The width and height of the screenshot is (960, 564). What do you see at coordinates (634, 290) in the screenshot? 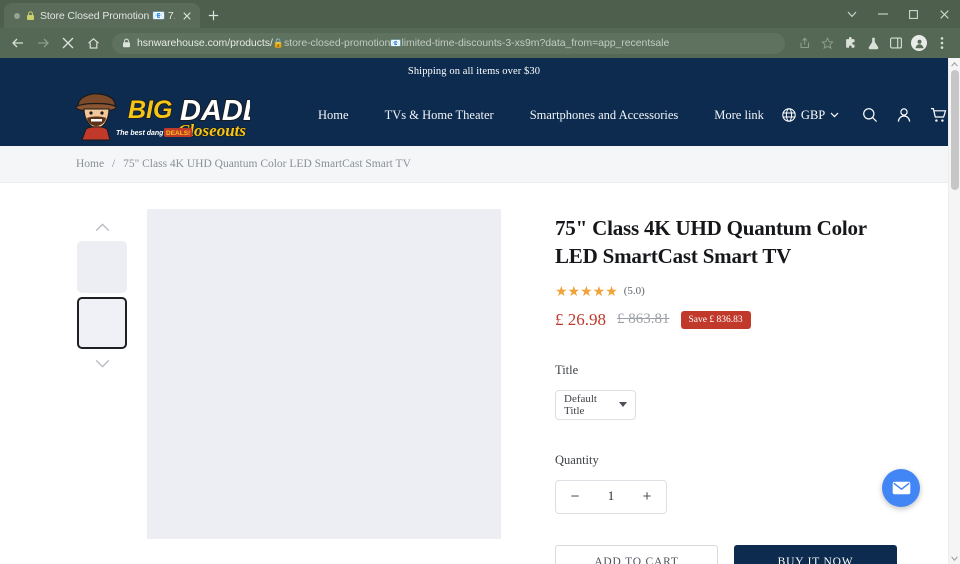
I see `rating-value: (5.0)` at bounding box center [634, 290].